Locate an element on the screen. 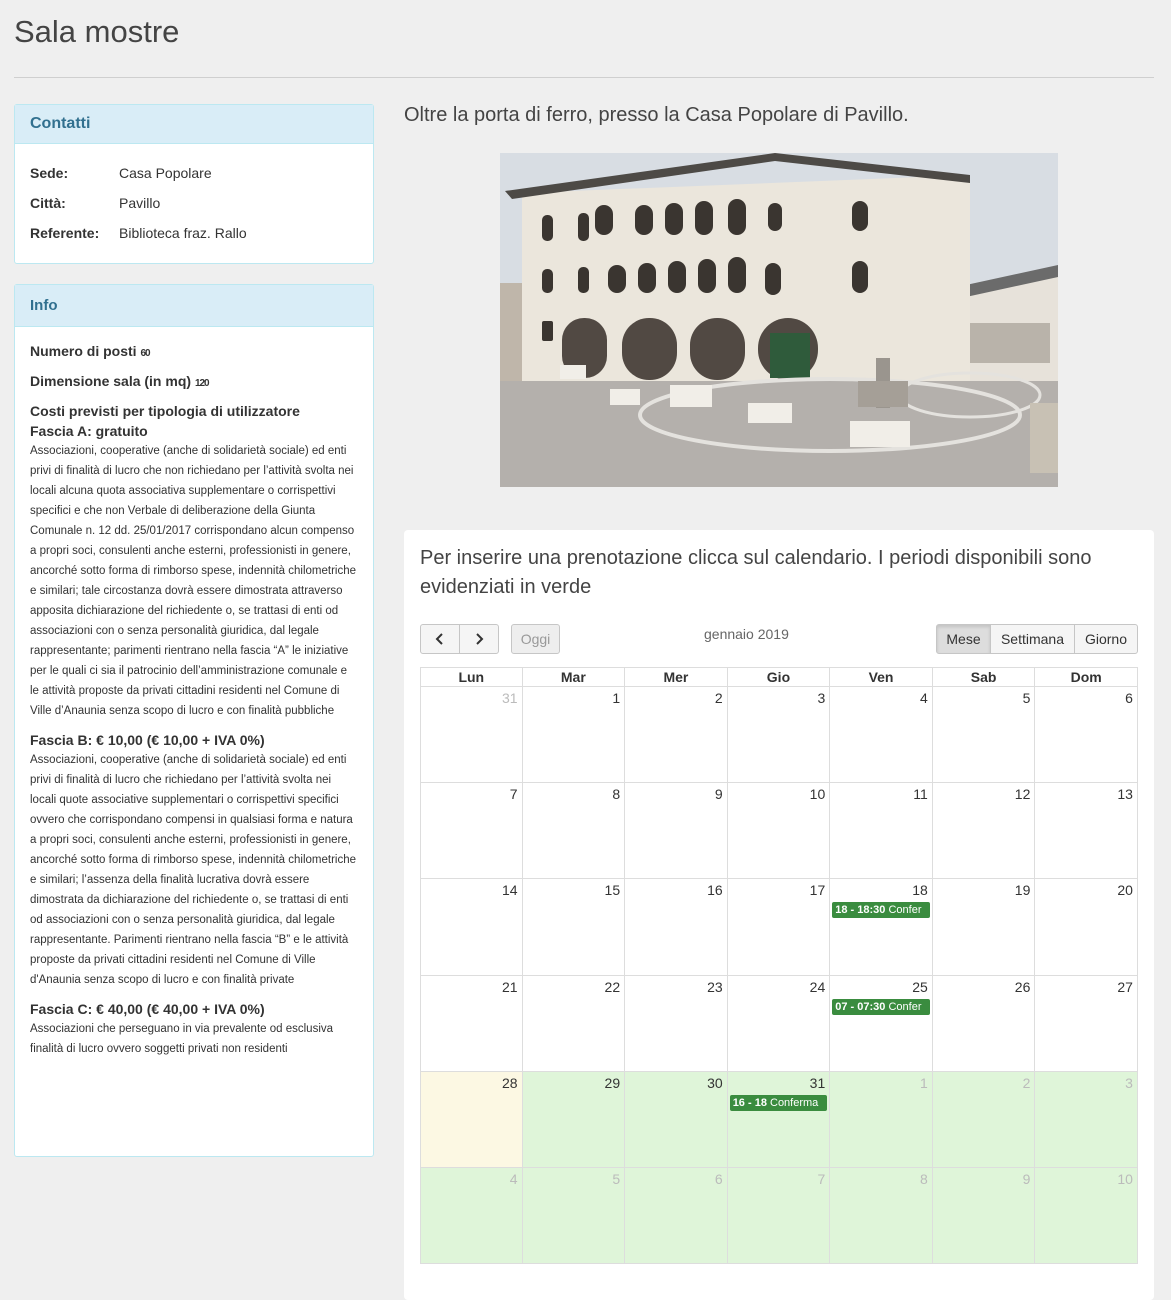  contact-key: Sede: is located at coordinates (49, 173).